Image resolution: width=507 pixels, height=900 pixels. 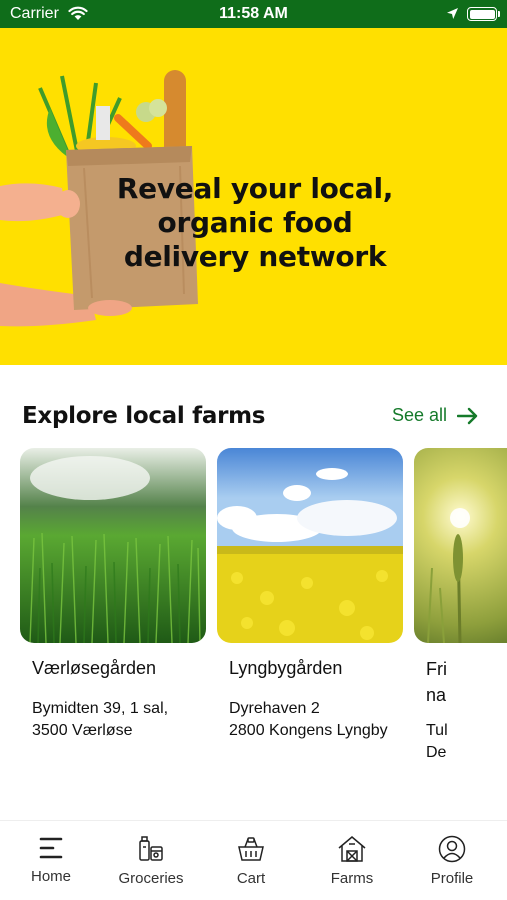 What do you see at coordinates (441, 742) in the screenshot?
I see `farm-address: Tul De` at bounding box center [441, 742].